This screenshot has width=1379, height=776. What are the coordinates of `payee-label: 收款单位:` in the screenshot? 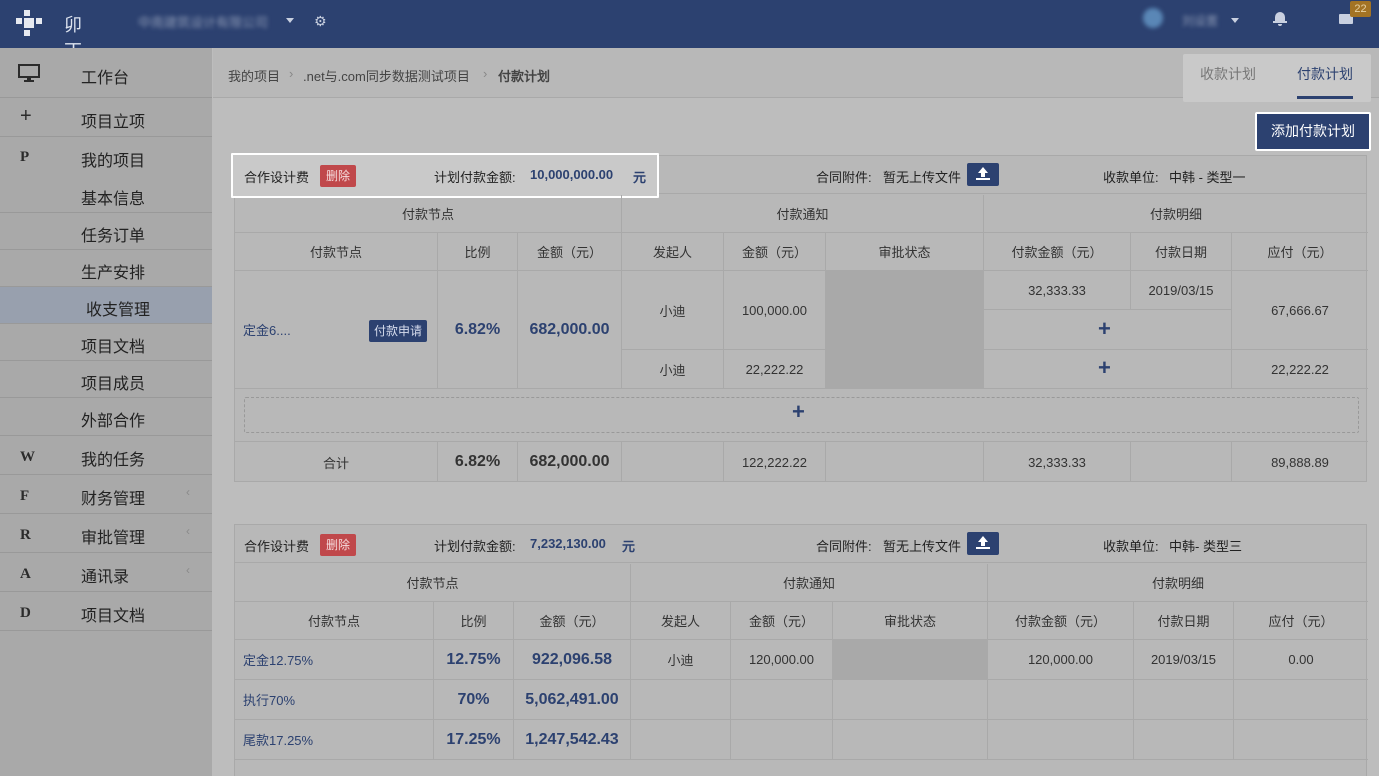 It's located at (1131, 177).